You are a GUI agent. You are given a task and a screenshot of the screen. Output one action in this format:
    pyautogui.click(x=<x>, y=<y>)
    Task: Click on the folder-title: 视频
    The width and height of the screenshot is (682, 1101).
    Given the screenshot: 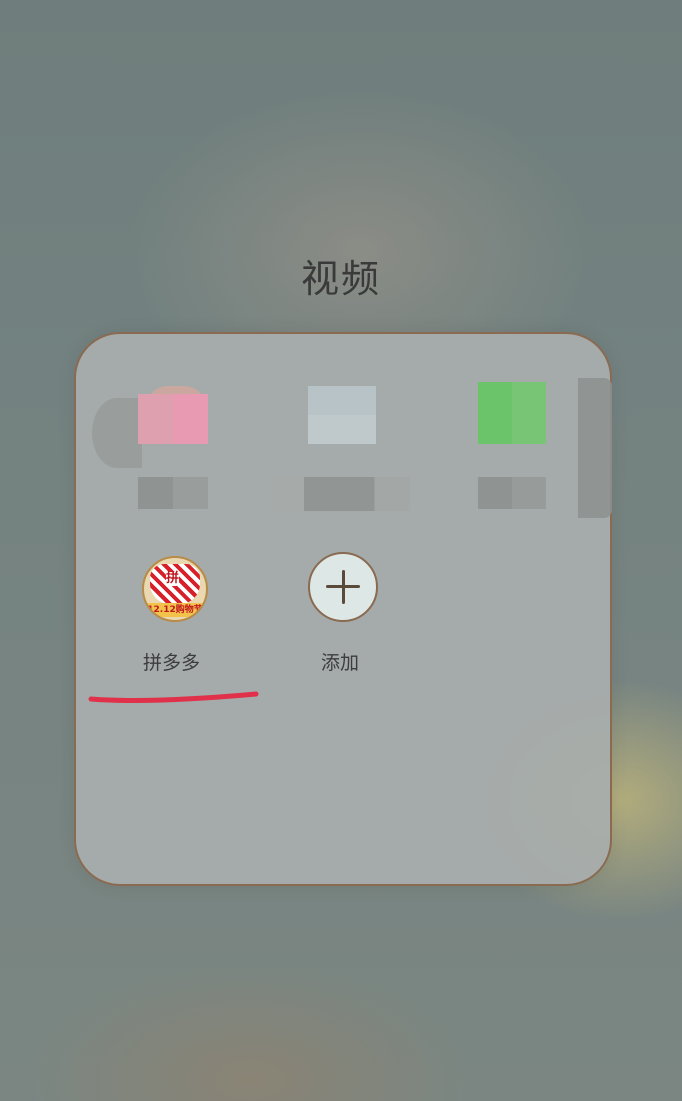 What is the action you would take?
    pyautogui.click(x=341, y=275)
    